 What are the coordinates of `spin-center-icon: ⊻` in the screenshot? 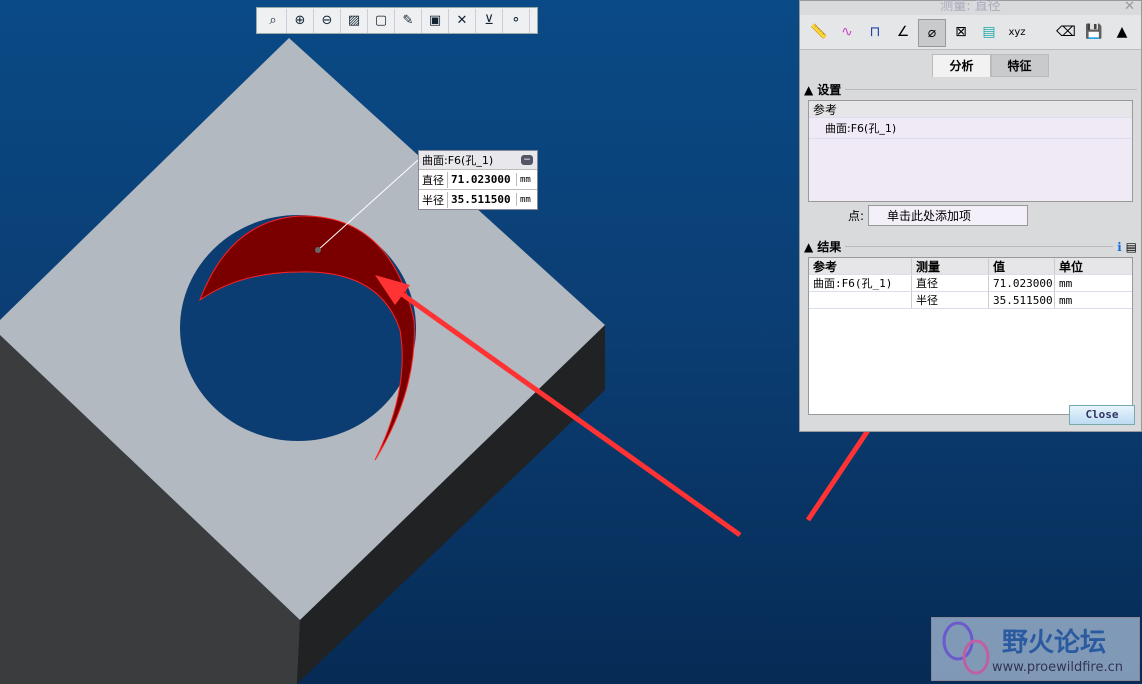 It's located at (489, 20).